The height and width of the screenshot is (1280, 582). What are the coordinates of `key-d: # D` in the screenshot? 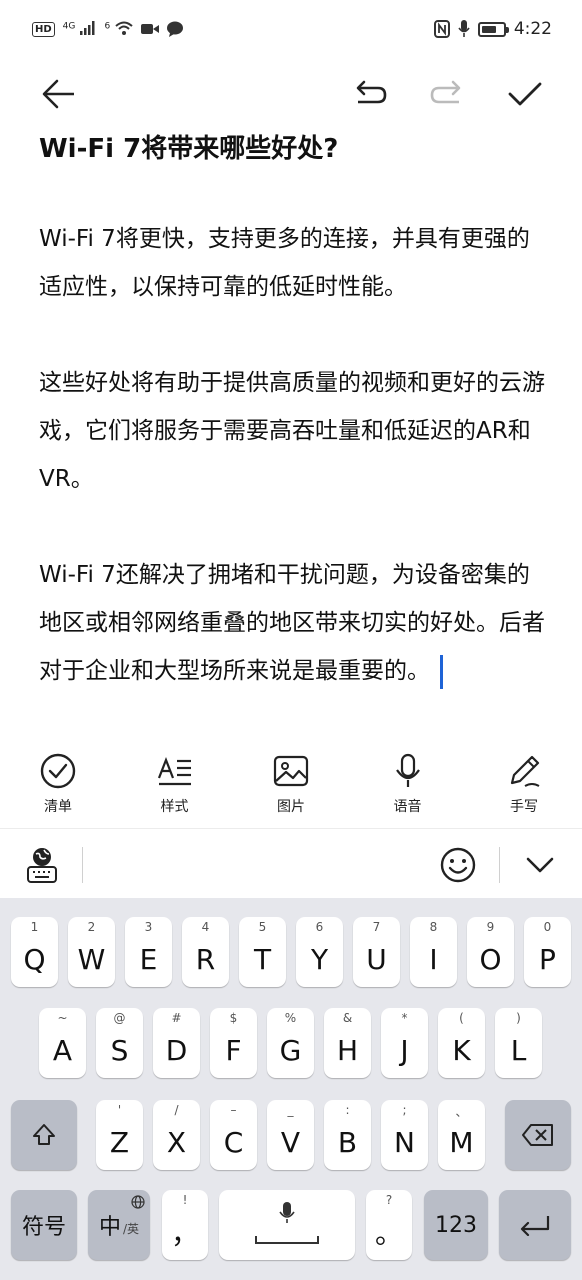 It's located at (176, 1043).